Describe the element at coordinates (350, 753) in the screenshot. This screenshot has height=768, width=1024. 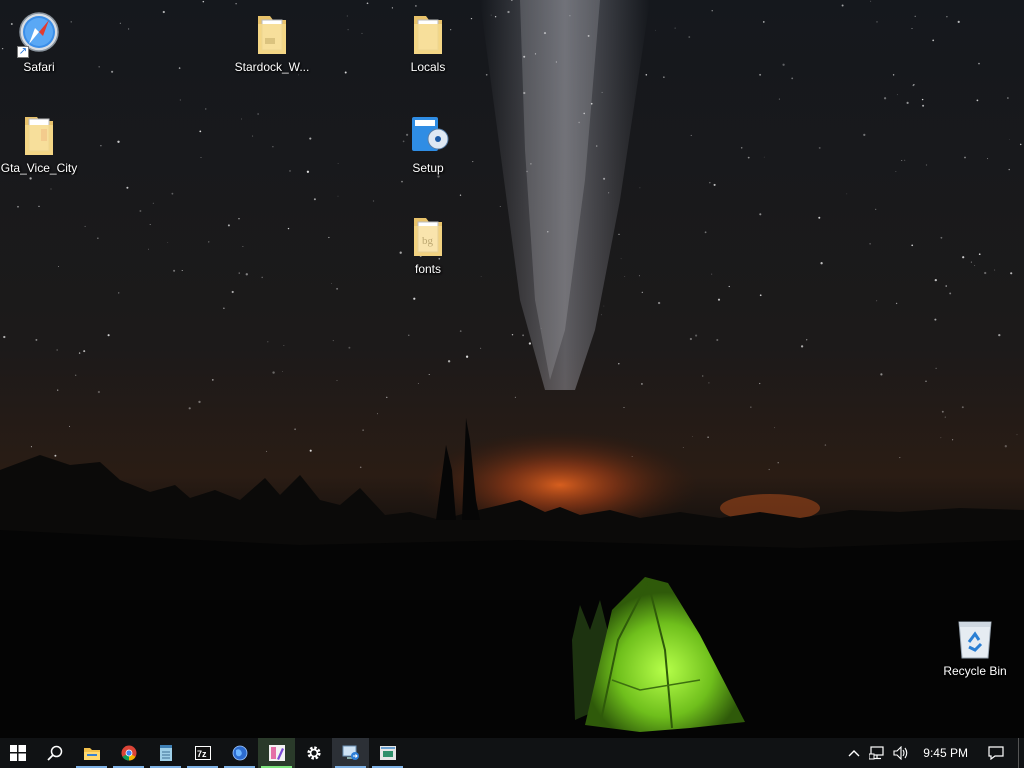
I see `taskbar-app-remote-desktop` at that location.